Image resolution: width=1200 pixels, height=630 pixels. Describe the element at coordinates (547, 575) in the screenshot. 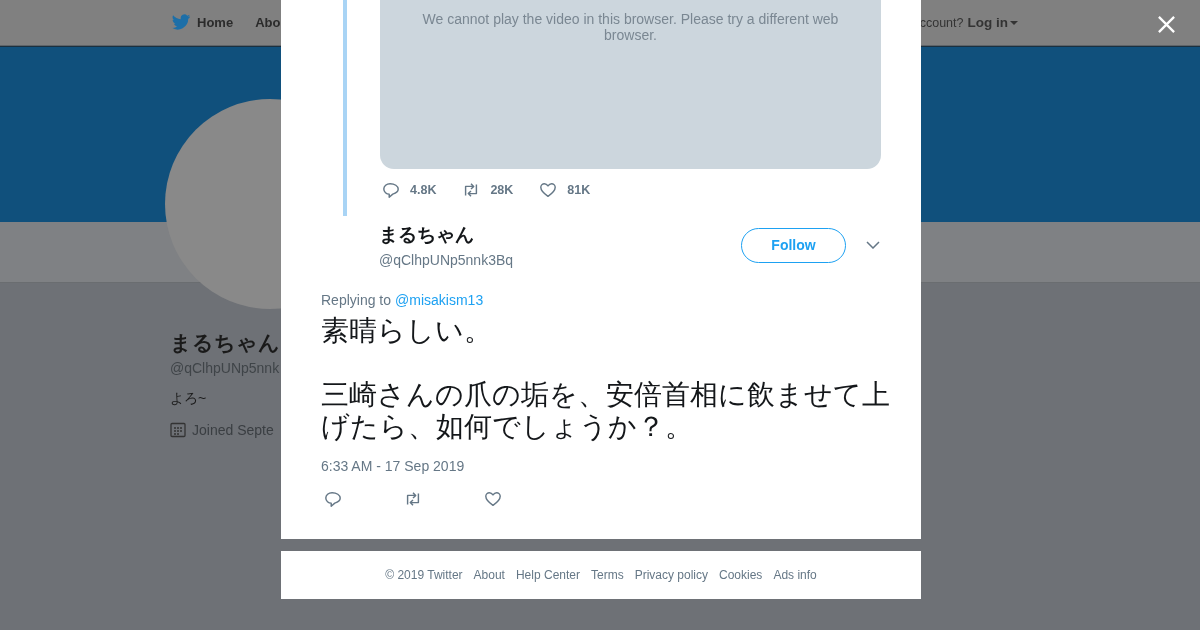

I see `footer-link: Help Center` at that location.